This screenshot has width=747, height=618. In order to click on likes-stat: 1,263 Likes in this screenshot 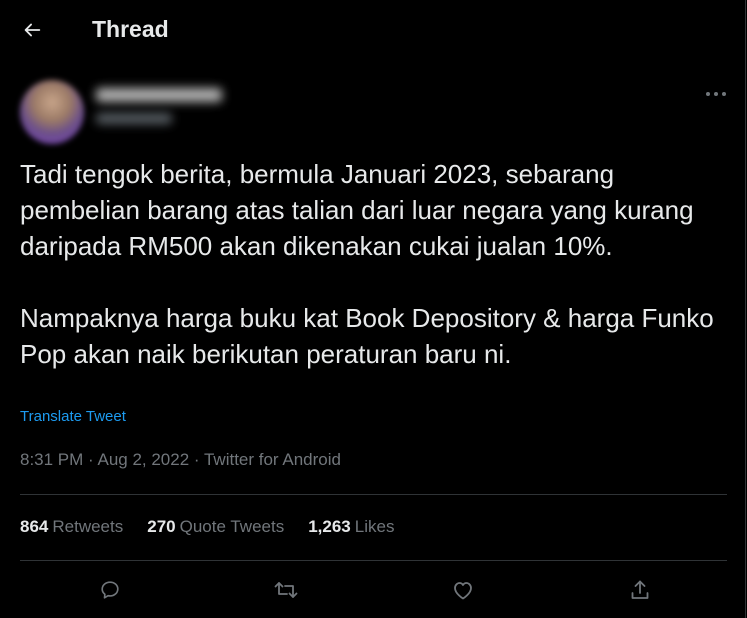, I will do `click(351, 527)`.